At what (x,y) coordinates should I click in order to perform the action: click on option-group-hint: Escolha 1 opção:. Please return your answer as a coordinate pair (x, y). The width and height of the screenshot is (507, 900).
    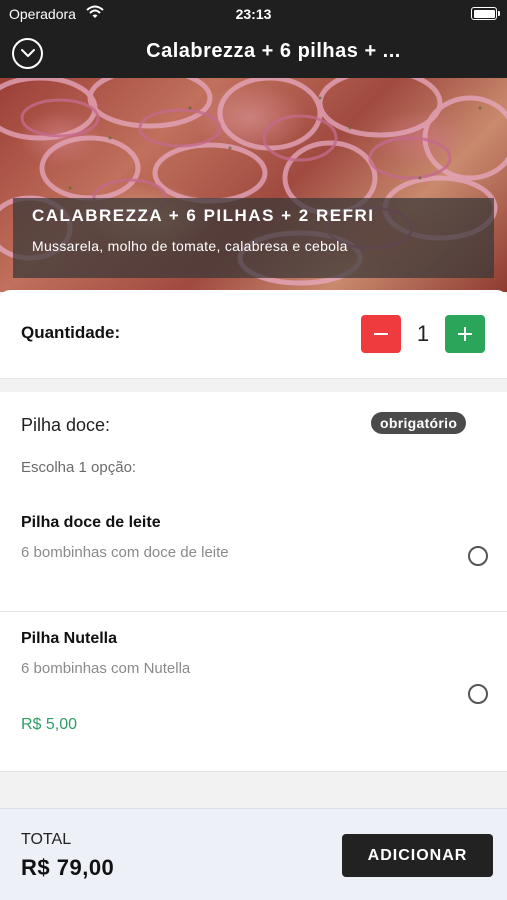
    Looking at the image, I should click on (79, 467).